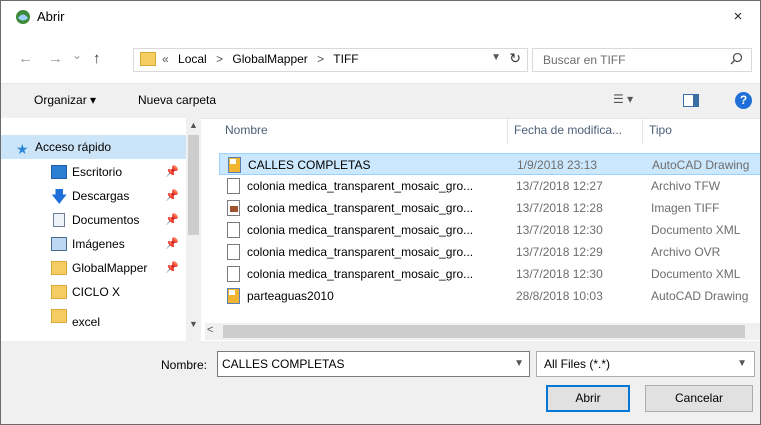 Image resolution: width=761 pixels, height=425 pixels. Describe the element at coordinates (642, 60) in the screenshot. I see `search-input: Buscar en TIFF` at that location.